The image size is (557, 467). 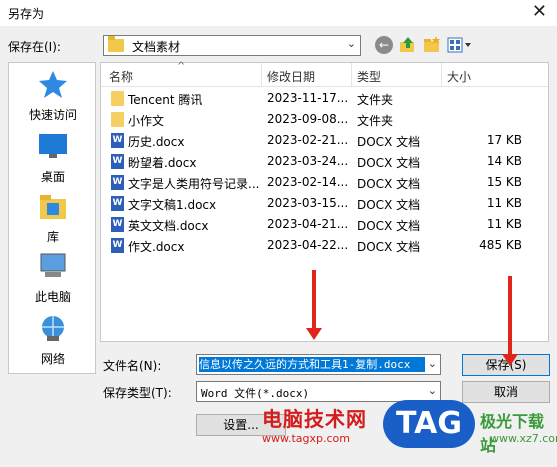 I want to click on file-row: 小作文 2023-09-08... 文件夹, so click(x=324, y=119).